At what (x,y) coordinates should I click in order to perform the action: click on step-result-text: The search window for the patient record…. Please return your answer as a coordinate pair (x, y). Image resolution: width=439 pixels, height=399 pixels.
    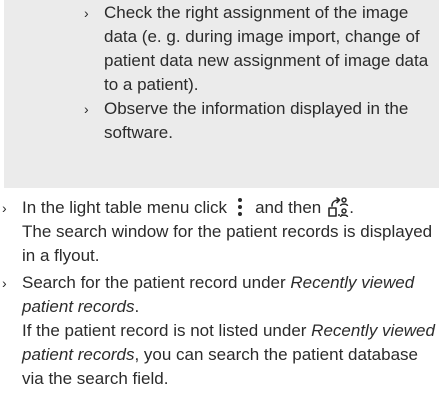
    Looking at the image, I should click on (227, 243).